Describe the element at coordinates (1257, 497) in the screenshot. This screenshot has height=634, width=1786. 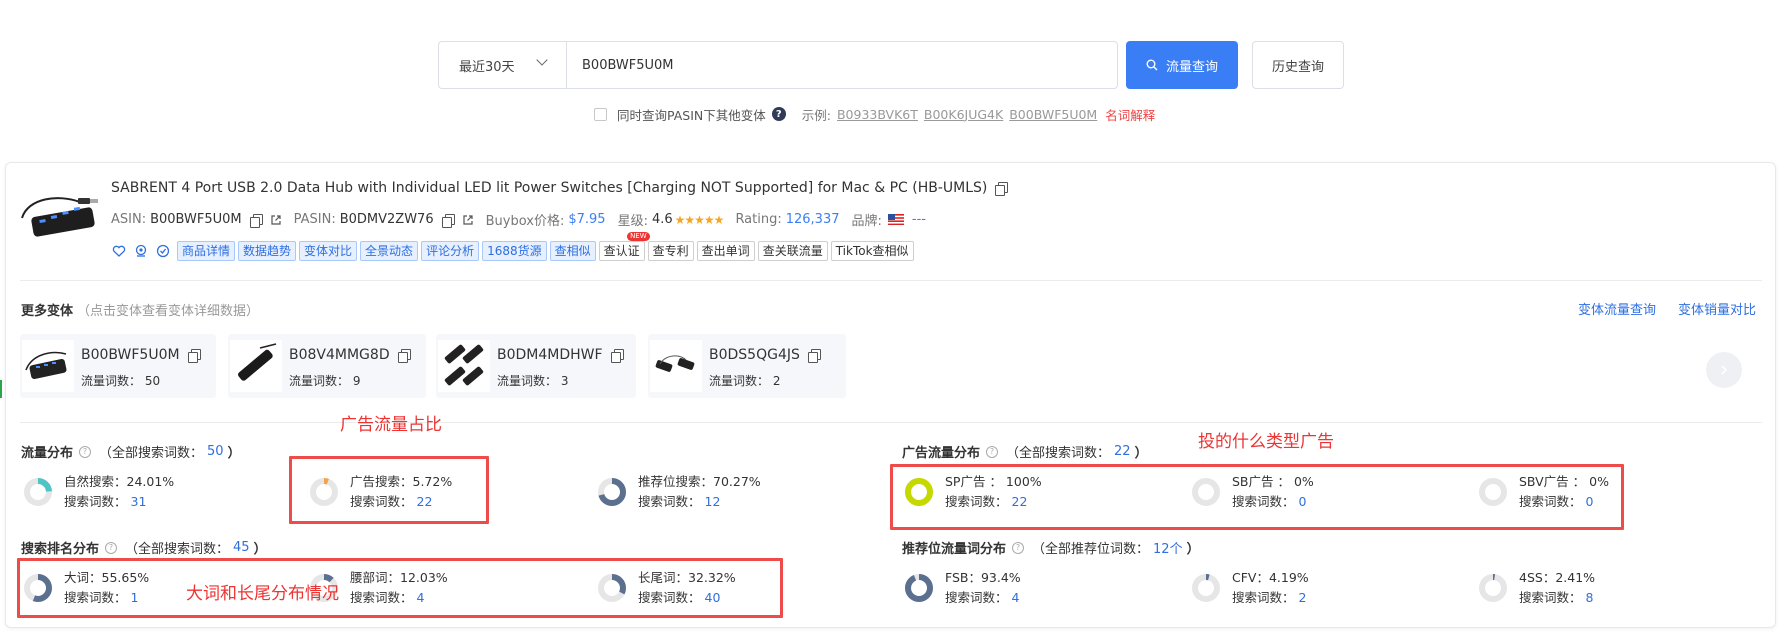
I see `annotation-box-ad-type` at that location.